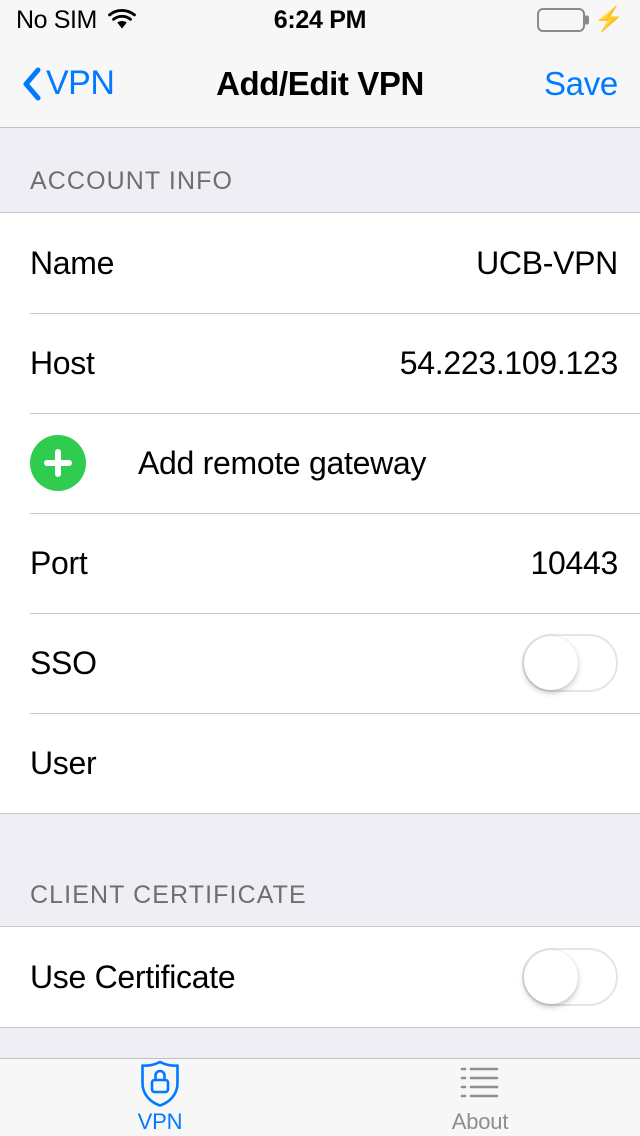 Image resolution: width=640 pixels, height=1136 pixels. What do you see at coordinates (320, 870) in the screenshot?
I see `section-header-client-certificate: CLIENT CERTIFICATE` at bounding box center [320, 870].